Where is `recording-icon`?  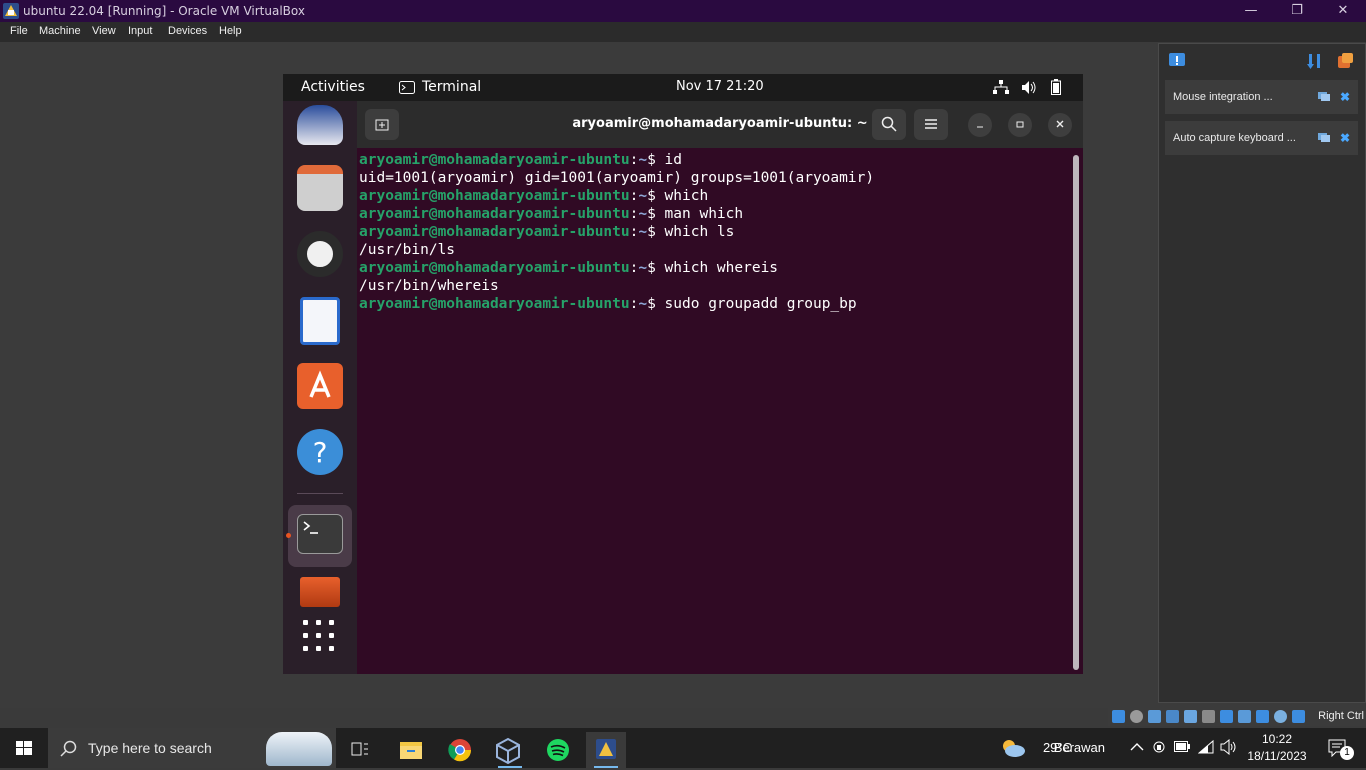
recording-icon is located at coordinates (1244, 716).